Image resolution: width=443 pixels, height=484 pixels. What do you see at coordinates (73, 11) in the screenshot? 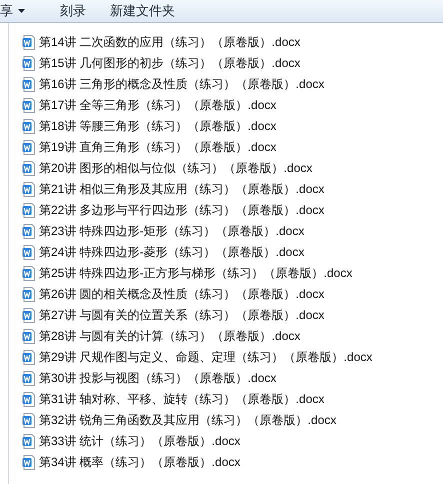
I see `toolbar-button: 刻录` at bounding box center [73, 11].